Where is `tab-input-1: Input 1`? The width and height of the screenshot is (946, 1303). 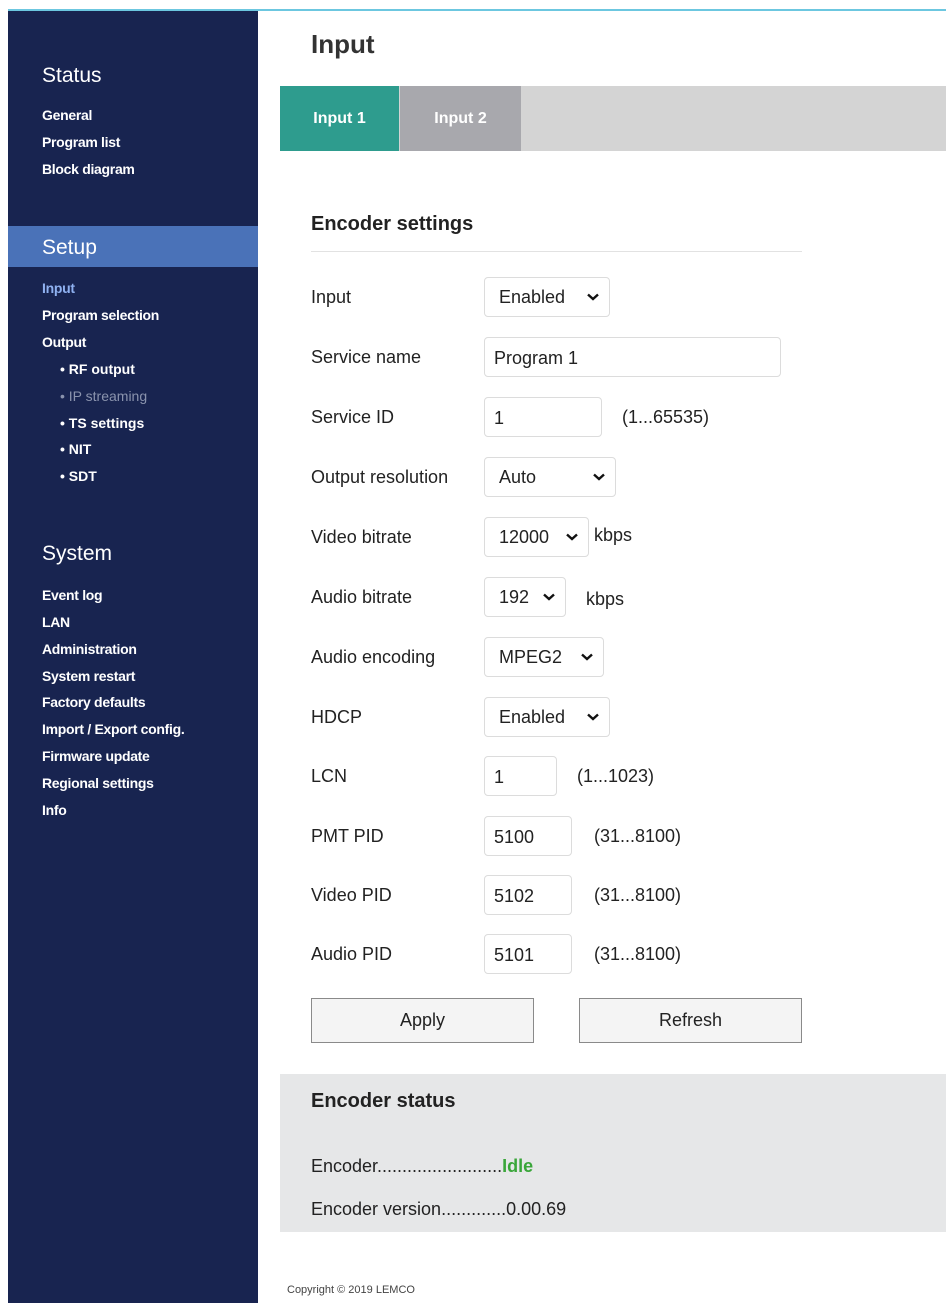 tab-input-1: Input 1 is located at coordinates (339, 118).